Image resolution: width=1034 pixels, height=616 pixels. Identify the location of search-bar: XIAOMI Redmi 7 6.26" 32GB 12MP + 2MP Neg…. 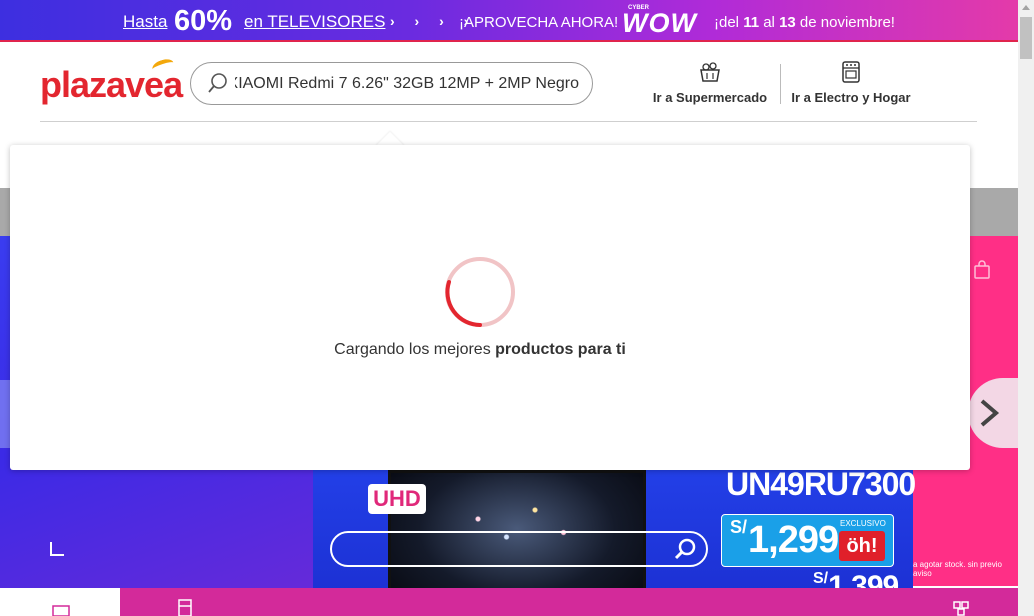
(391, 83).